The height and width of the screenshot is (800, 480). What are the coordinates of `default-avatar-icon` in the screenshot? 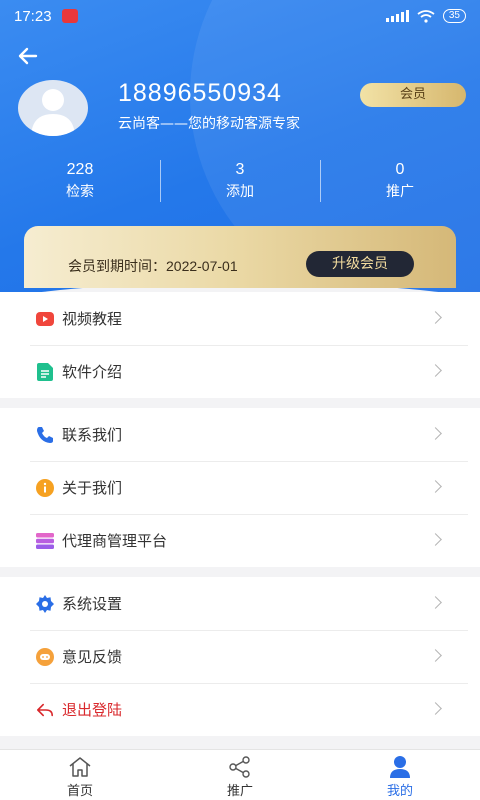 It's located at (53, 112).